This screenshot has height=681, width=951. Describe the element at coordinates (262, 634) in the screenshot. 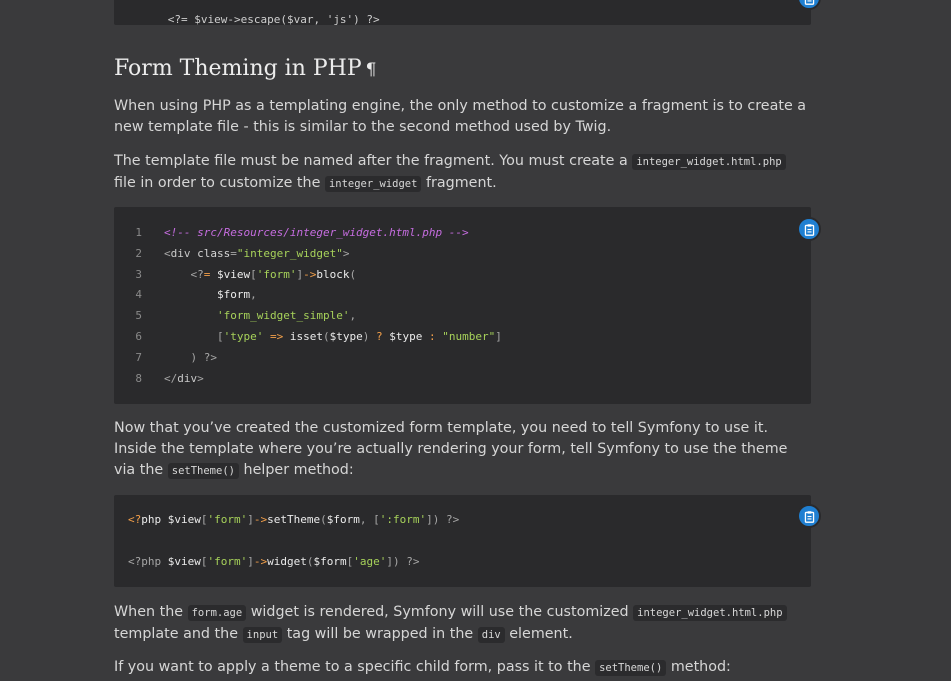

I see `inline-code: input` at that location.